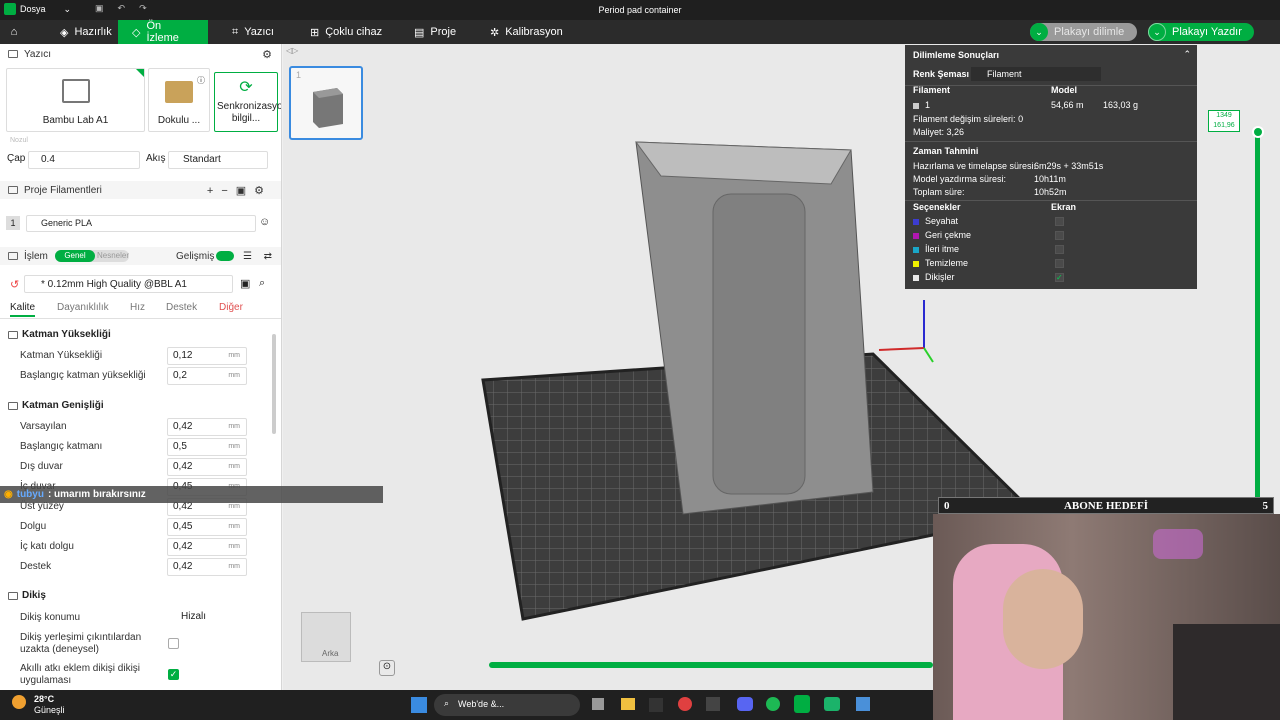 The height and width of the screenshot is (720, 1280). Describe the element at coordinates (435, 32) in the screenshot. I see `tab-project: ▤ Proje` at that location.